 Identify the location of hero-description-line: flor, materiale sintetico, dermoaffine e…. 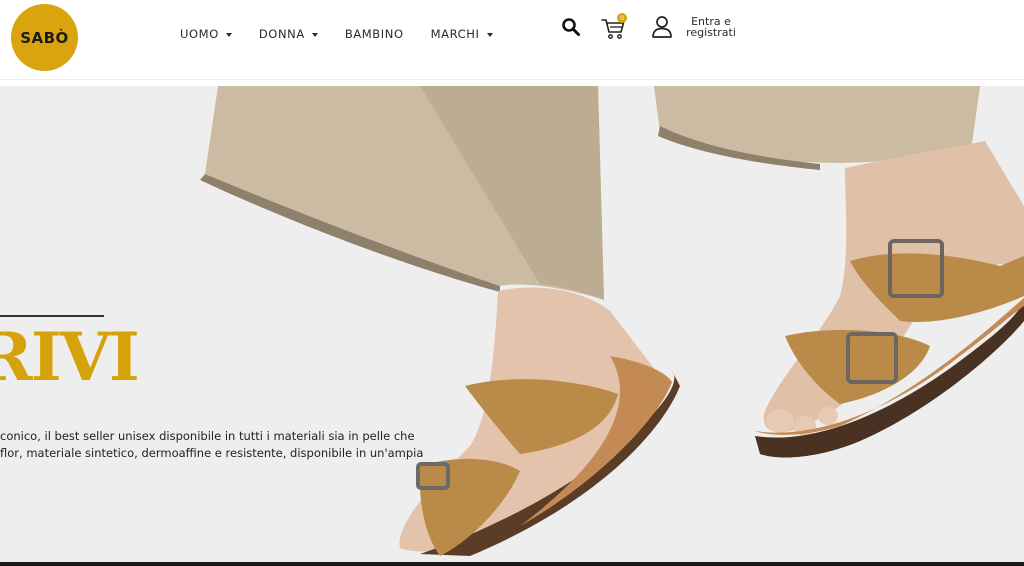
(212, 453).